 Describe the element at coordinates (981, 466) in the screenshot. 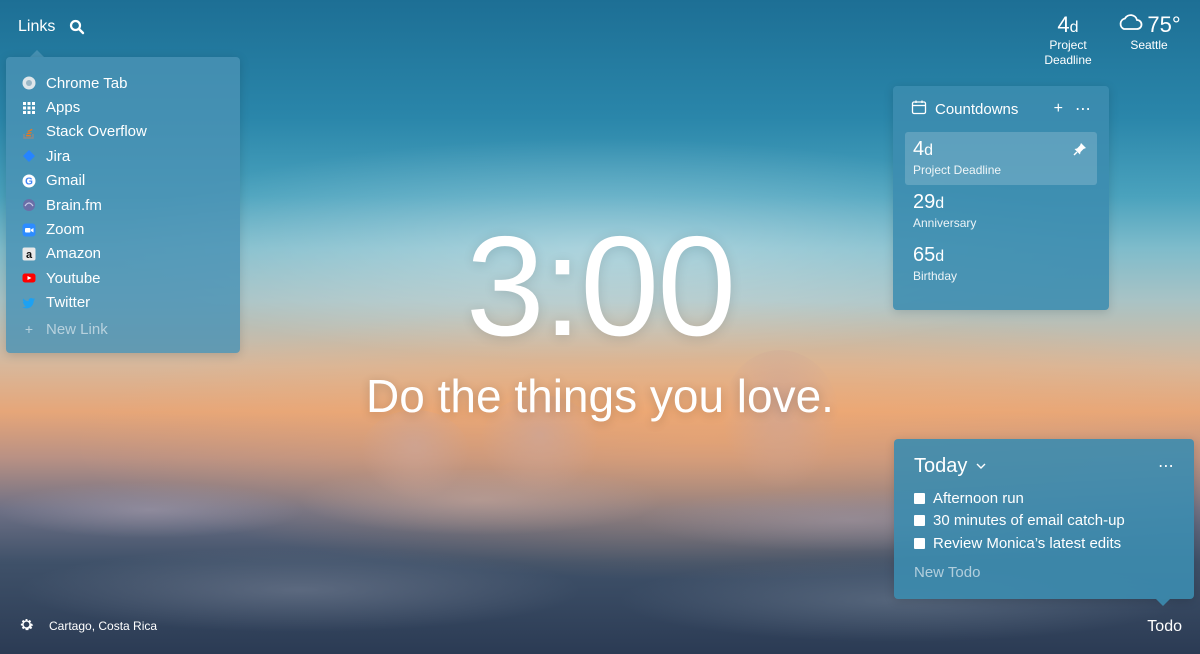

I see `chevron-down-icon` at that location.